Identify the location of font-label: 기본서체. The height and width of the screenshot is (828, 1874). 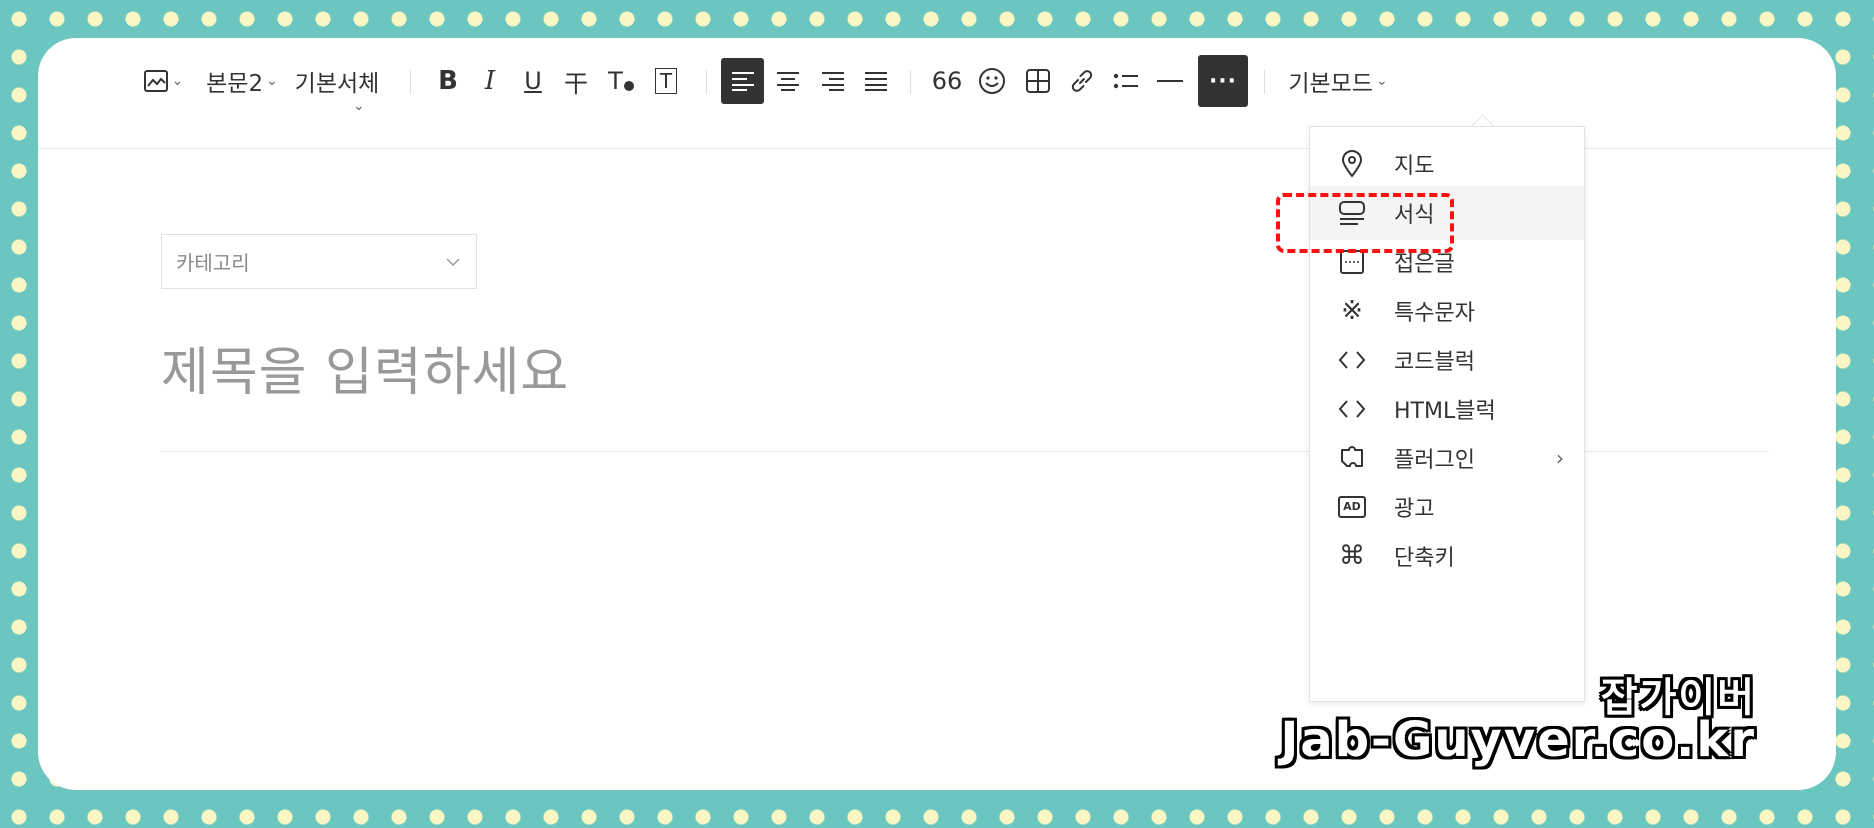
(337, 84).